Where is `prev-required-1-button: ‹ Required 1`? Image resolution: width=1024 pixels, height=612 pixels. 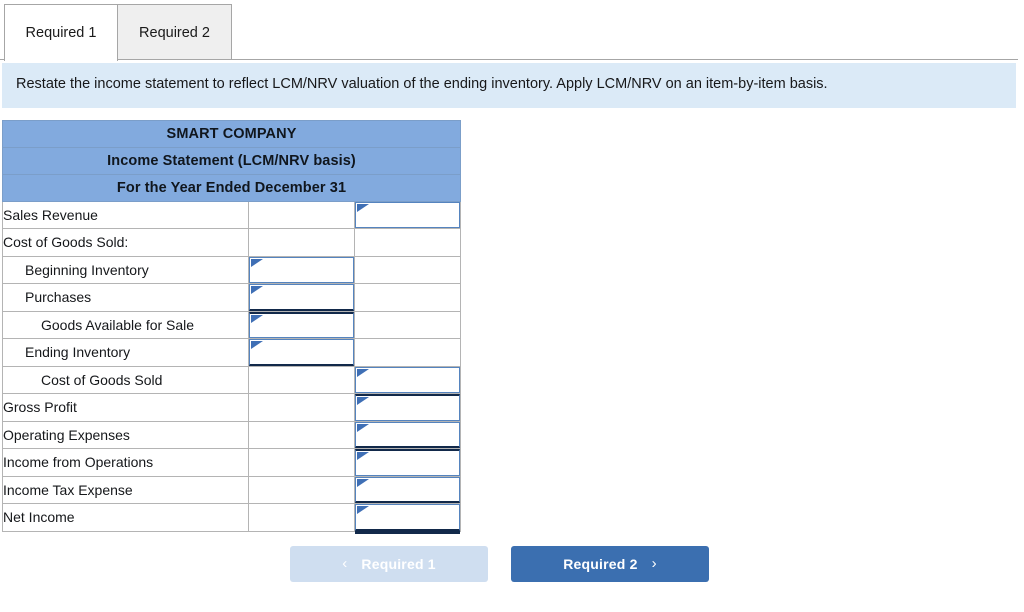
prev-required-1-button: ‹ Required 1 is located at coordinates (389, 563).